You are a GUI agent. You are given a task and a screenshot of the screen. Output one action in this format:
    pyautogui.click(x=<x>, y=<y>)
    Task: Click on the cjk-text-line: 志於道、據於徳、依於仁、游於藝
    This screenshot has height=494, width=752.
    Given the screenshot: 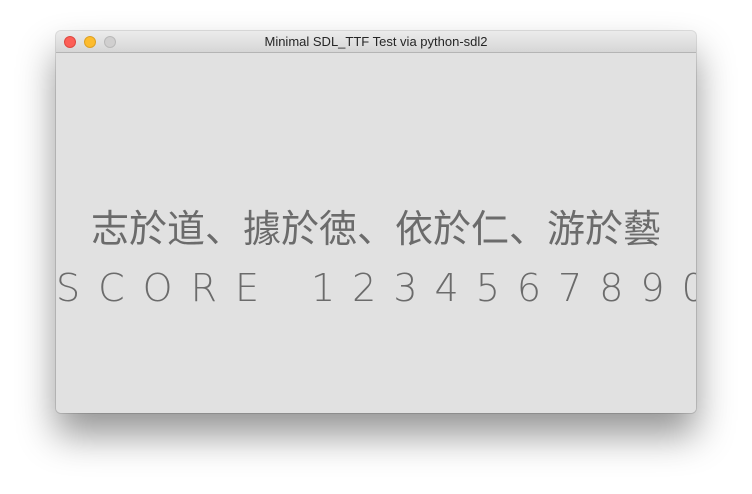 What is the action you would take?
    pyautogui.click(x=375, y=229)
    